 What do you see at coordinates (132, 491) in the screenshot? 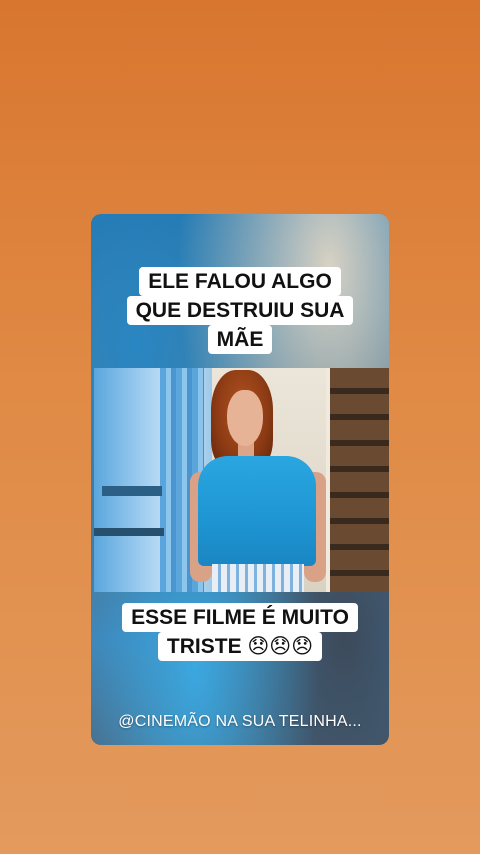
I see `scene-shelf` at bounding box center [132, 491].